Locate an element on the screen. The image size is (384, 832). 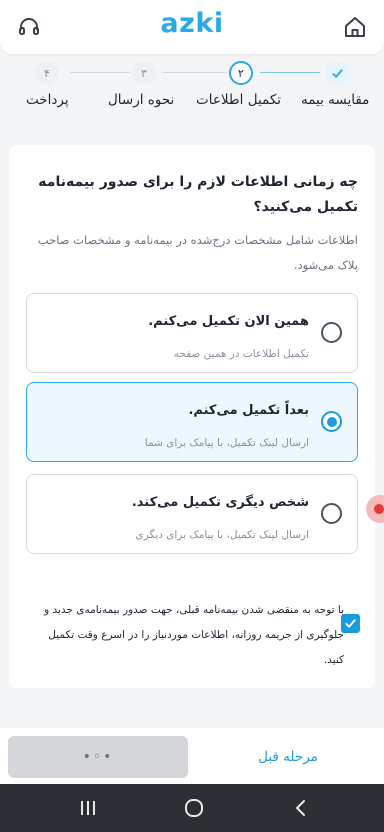
option-subtitle: تکمیل اطلاعات در همین صفحه is located at coordinates (241, 354).